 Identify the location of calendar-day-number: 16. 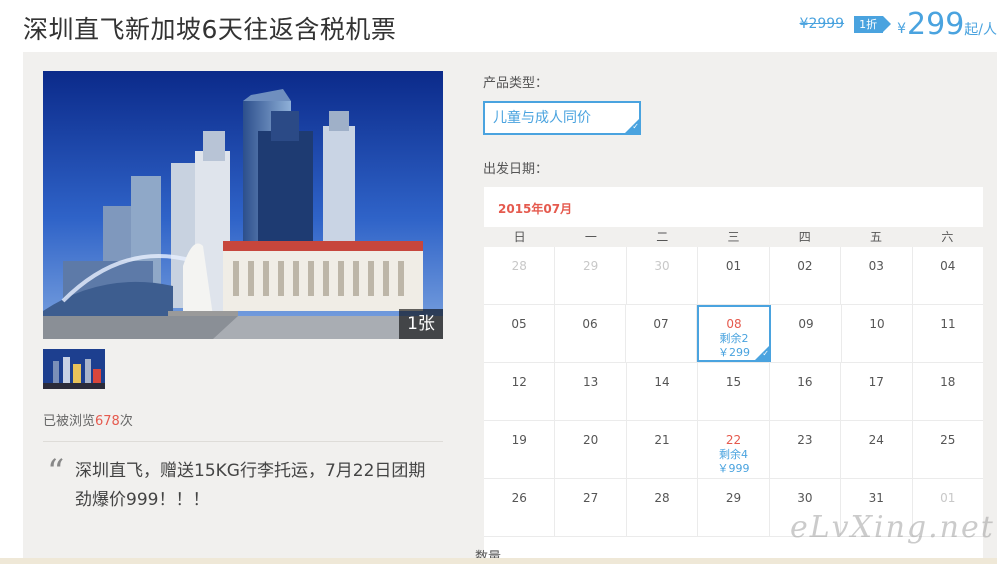
(805, 382).